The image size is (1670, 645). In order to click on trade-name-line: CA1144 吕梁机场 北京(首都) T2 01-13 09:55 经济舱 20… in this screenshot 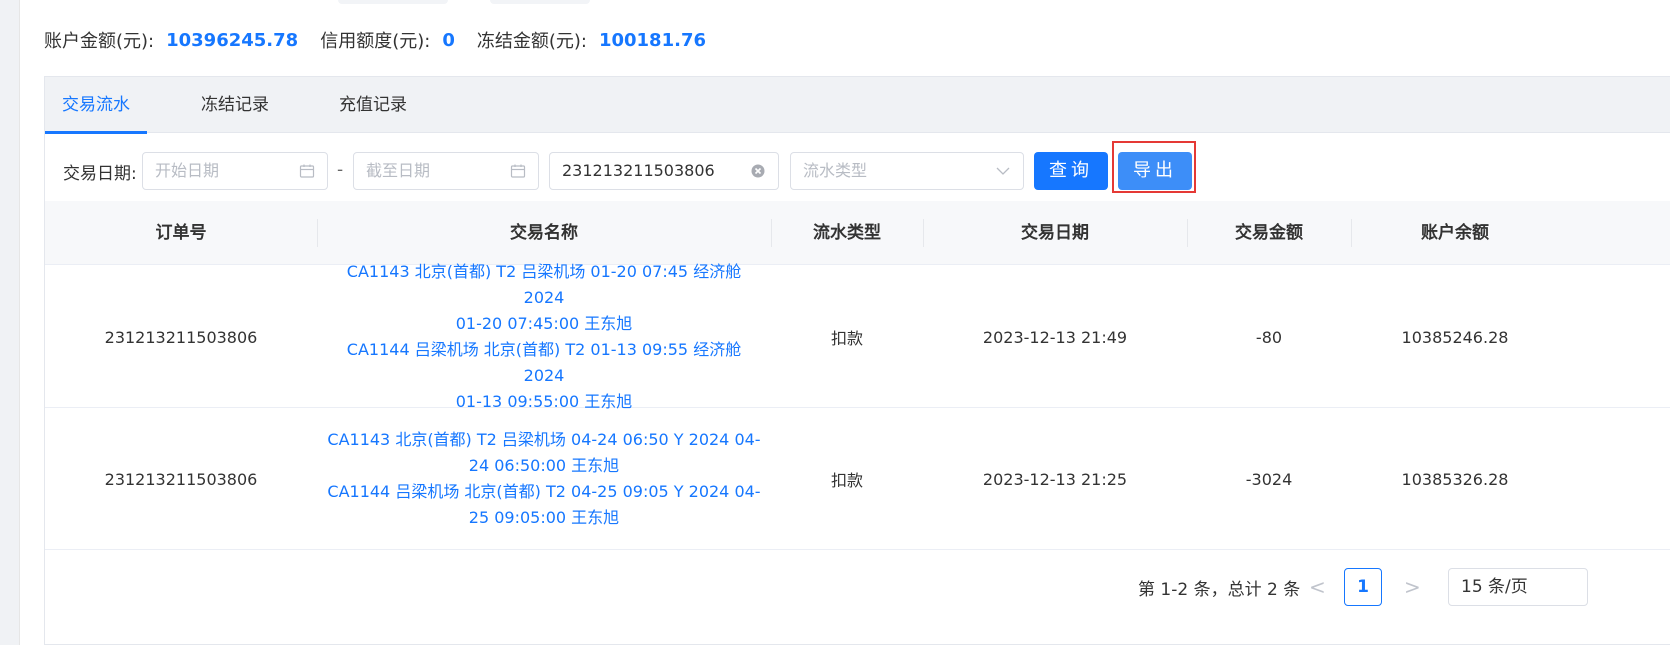, I will do `click(544, 362)`.